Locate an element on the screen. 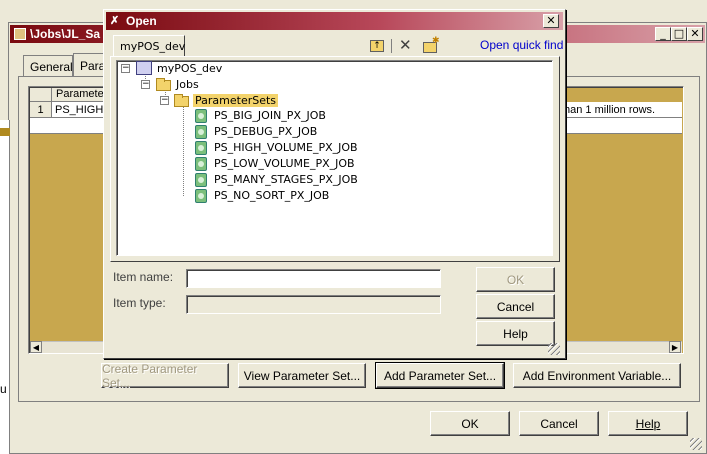  tree-root-mypos-dev: myPOS_dev is located at coordinates (189, 68).